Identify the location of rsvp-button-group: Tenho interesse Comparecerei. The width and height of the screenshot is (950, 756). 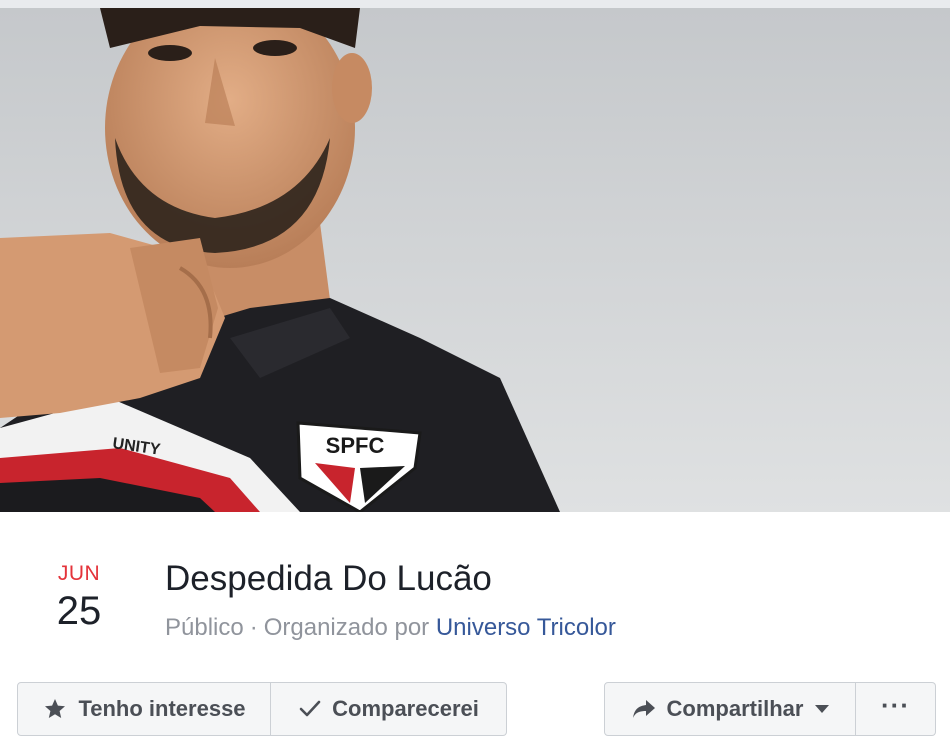
(262, 709).